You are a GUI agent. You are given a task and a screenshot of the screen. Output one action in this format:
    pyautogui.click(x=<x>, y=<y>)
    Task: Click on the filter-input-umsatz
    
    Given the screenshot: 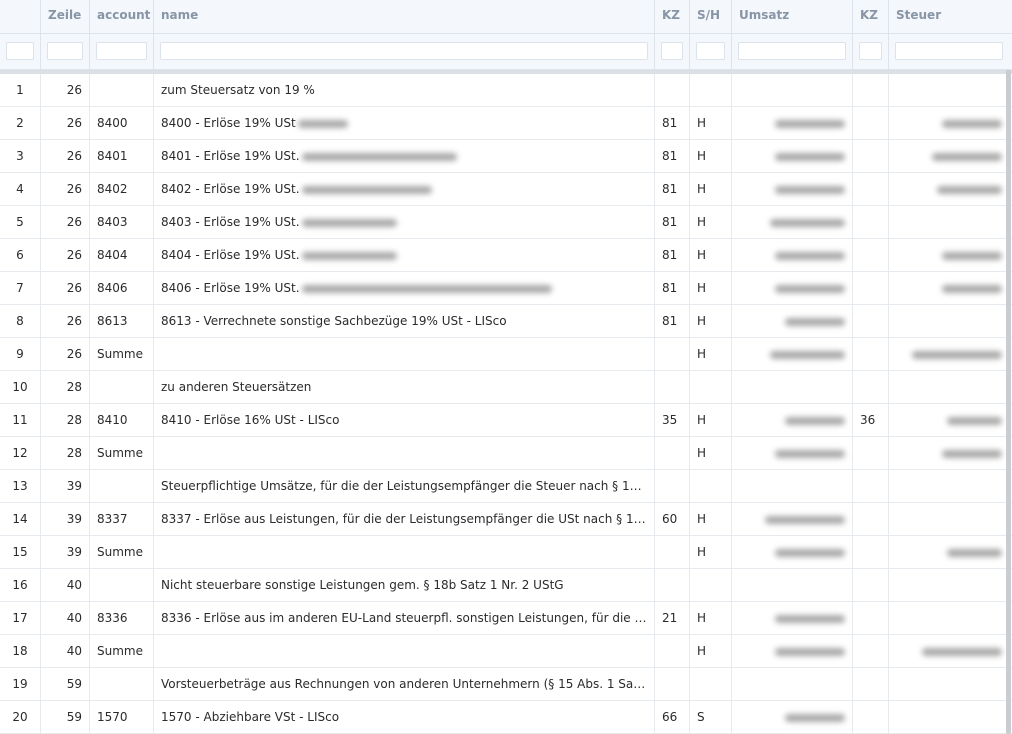 What is the action you would take?
    pyautogui.click(x=792, y=51)
    